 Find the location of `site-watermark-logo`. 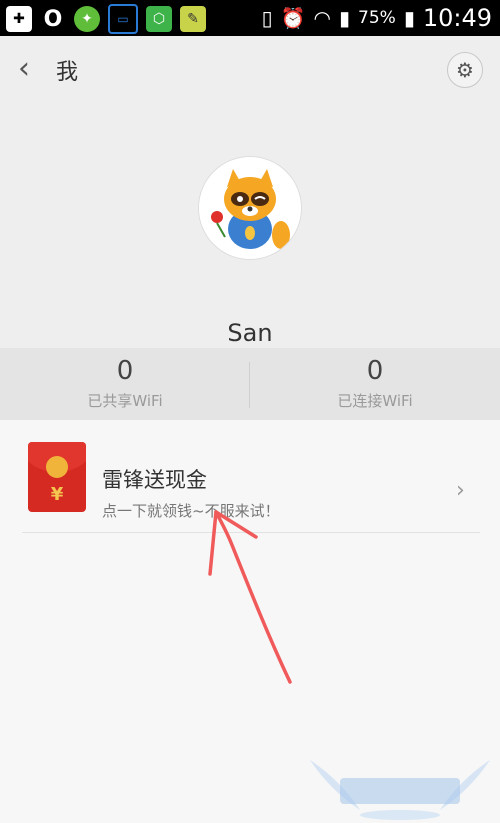

site-watermark-logo is located at coordinates (400, 790).